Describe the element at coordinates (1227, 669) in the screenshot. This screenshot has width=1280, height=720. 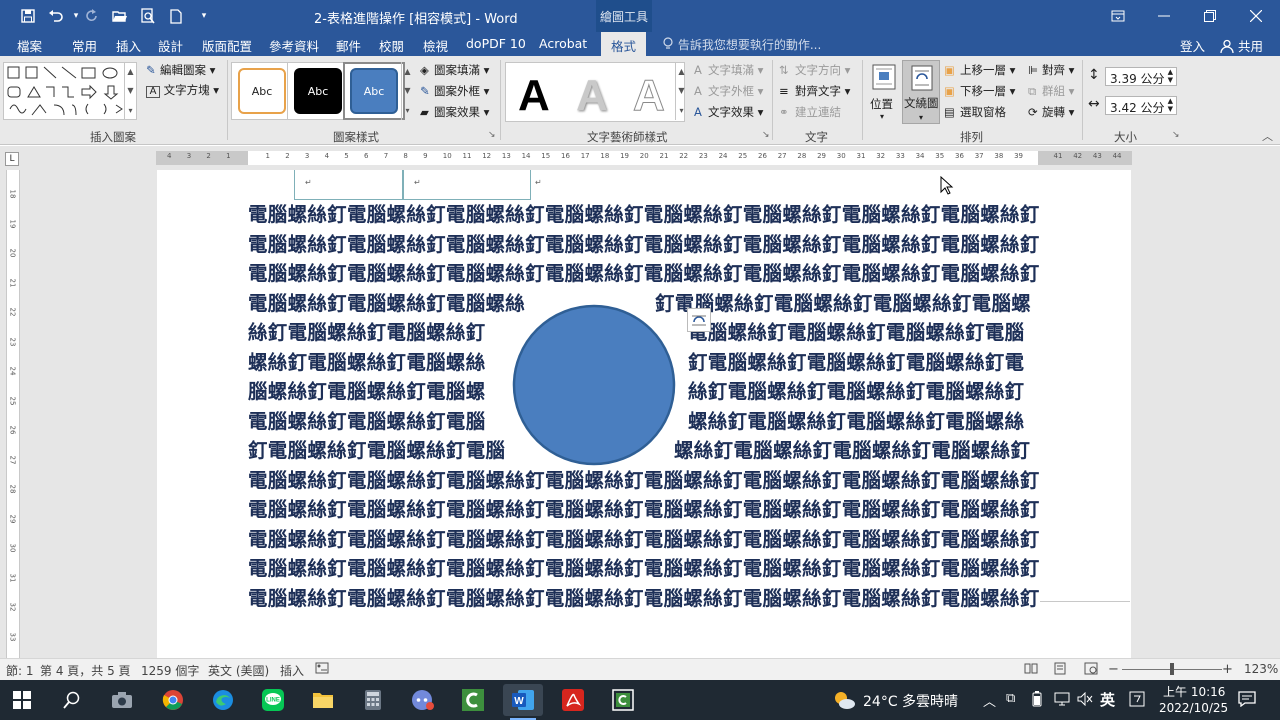
I see `zoom-in-button: +` at that location.